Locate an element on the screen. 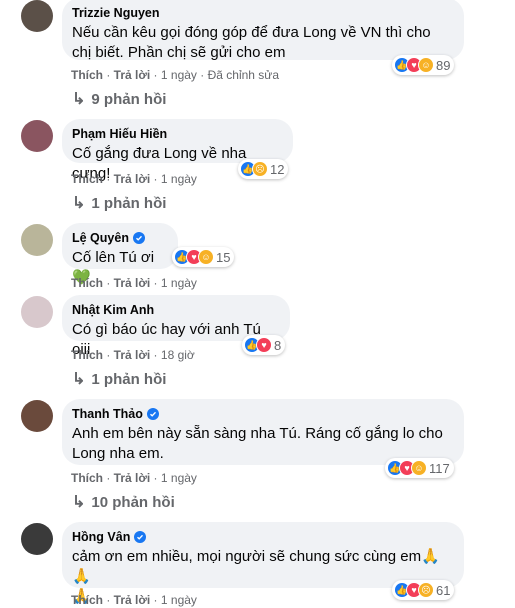 The image size is (515, 608). reaction-count: 89 is located at coordinates (443, 65).